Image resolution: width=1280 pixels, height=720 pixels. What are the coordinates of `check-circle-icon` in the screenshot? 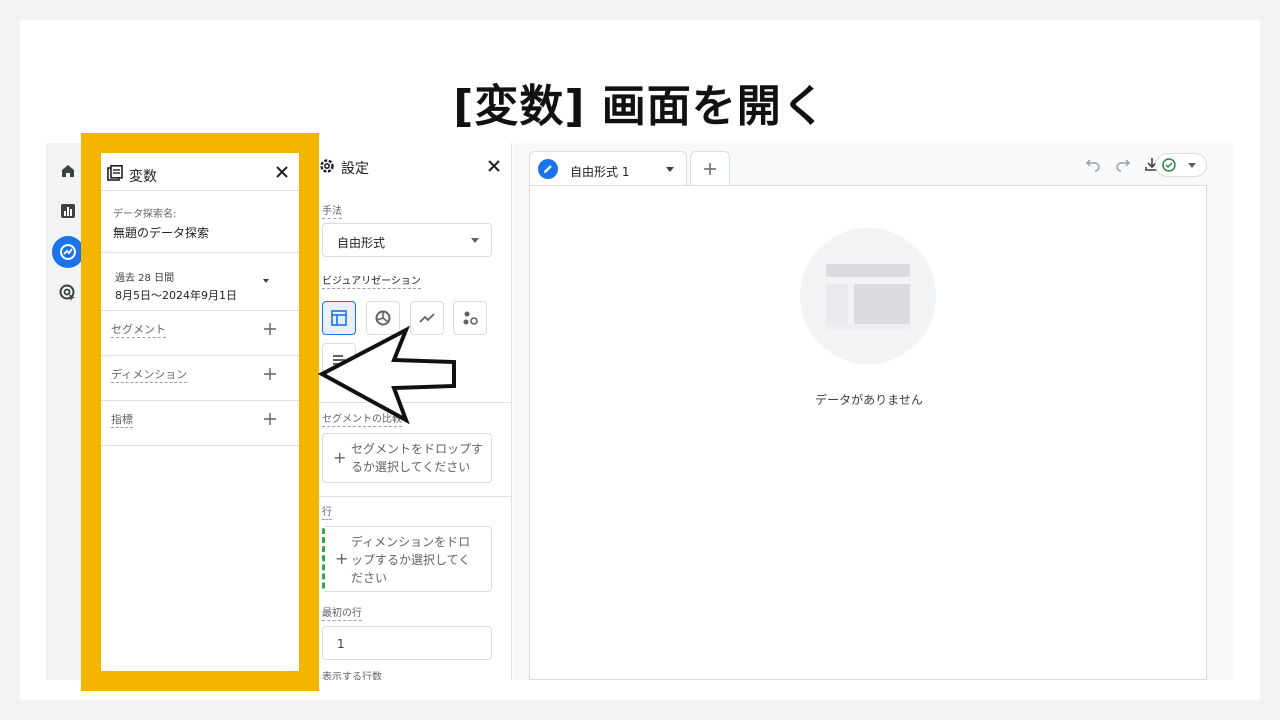 It's located at (1169, 165).